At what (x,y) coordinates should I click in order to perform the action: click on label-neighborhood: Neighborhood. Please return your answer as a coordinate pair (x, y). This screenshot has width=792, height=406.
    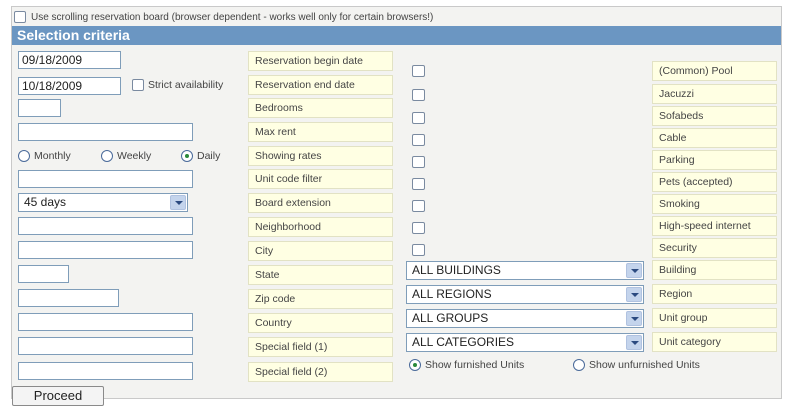
    Looking at the image, I should click on (320, 227).